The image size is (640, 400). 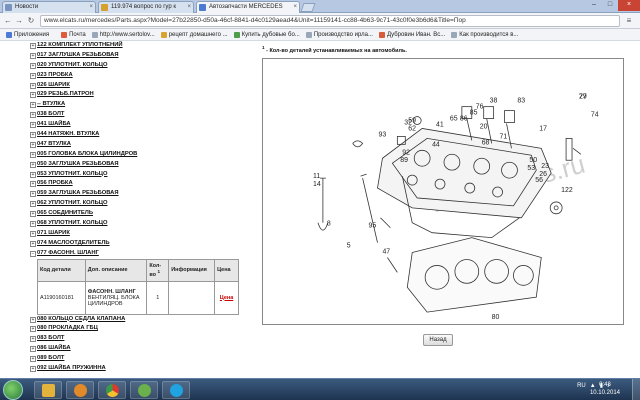 I want to click on callout-label: 92, so click(x=406, y=152).